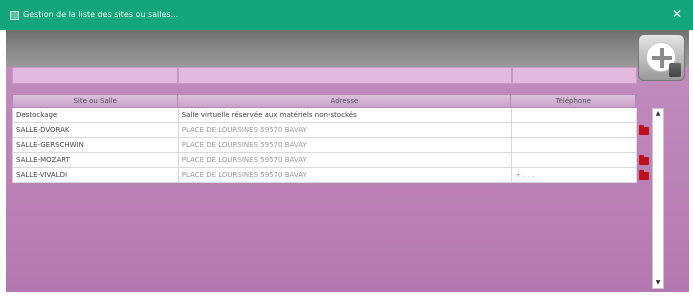 The width and height of the screenshot is (693, 298). Describe the element at coordinates (345, 75) in the screenshot. I see `filter-adresse-input` at that location.